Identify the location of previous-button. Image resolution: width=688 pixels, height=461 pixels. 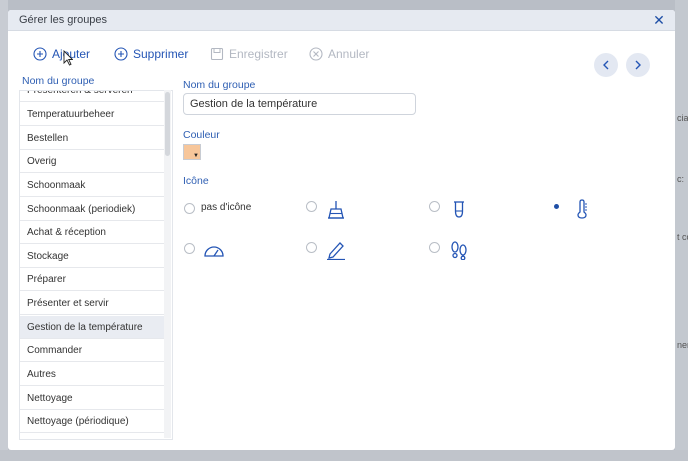
(606, 65).